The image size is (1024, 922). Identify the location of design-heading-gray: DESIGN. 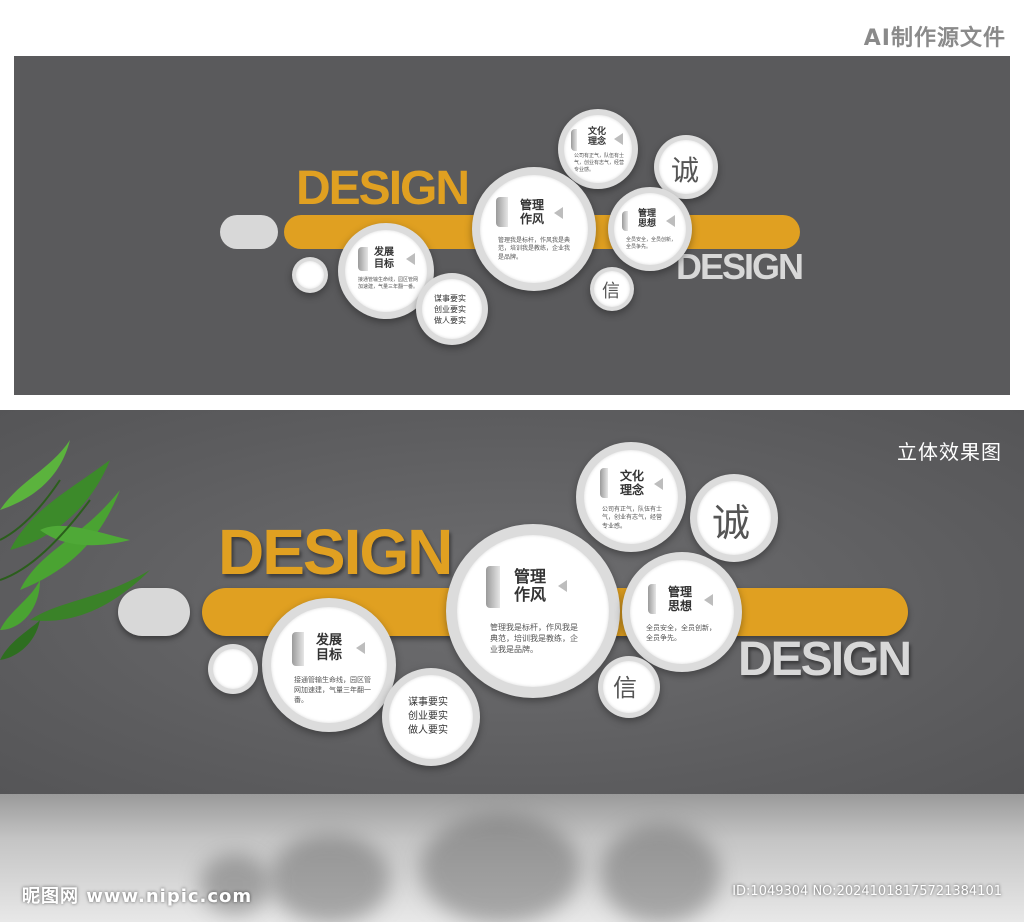
(740, 266).